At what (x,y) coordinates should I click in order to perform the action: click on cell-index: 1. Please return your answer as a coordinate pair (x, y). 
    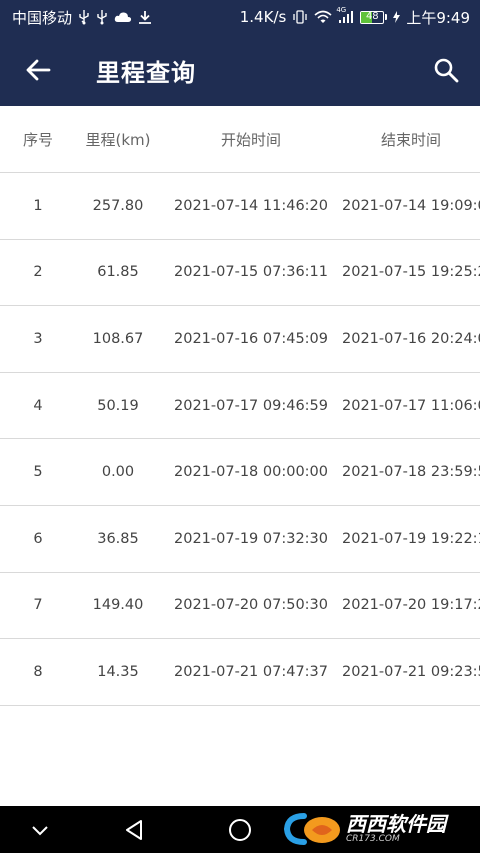
    Looking at the image, I should click on (38, 205).